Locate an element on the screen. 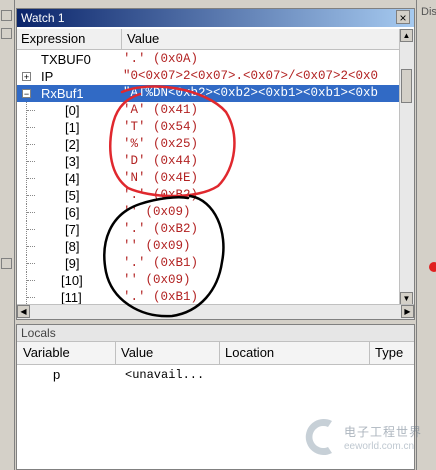  scroll-right-icon: ▶ is located at coordinates (407, 311).